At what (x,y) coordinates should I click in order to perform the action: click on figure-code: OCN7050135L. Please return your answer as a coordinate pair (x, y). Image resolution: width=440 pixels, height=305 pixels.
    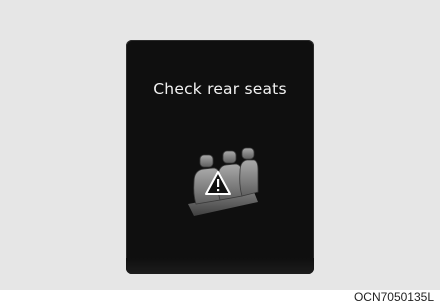
    Looking at the image, I should click on (393, 297).